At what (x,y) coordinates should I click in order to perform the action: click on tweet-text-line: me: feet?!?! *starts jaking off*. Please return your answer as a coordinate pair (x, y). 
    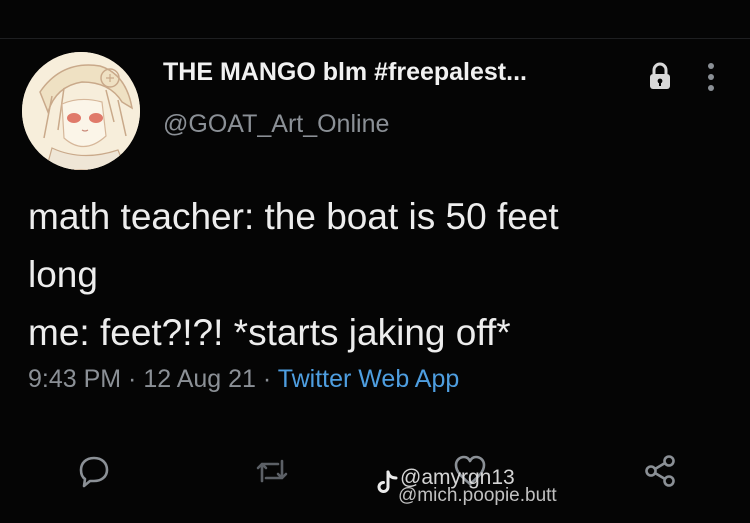
    Looking at the image, I should click on (269, 332).